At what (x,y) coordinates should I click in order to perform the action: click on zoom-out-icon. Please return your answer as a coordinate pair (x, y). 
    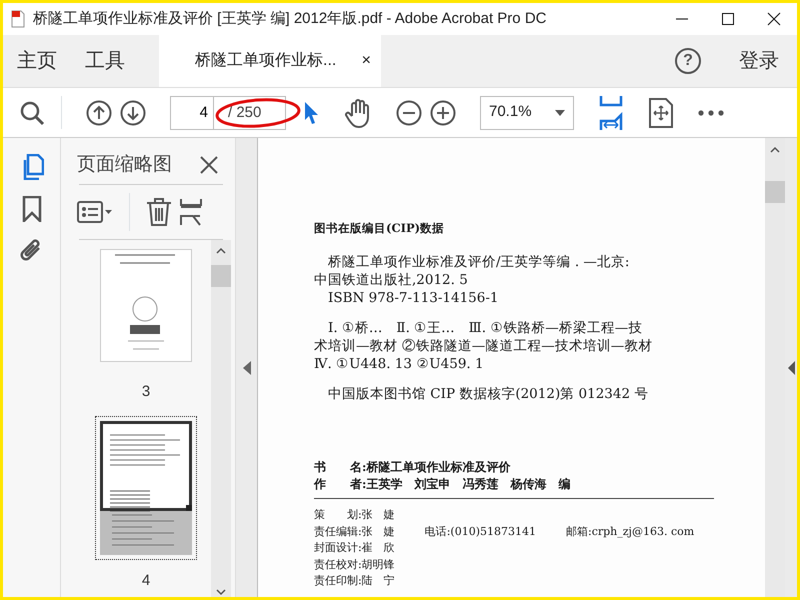
    Looking at the image, I should click on (409, 113).